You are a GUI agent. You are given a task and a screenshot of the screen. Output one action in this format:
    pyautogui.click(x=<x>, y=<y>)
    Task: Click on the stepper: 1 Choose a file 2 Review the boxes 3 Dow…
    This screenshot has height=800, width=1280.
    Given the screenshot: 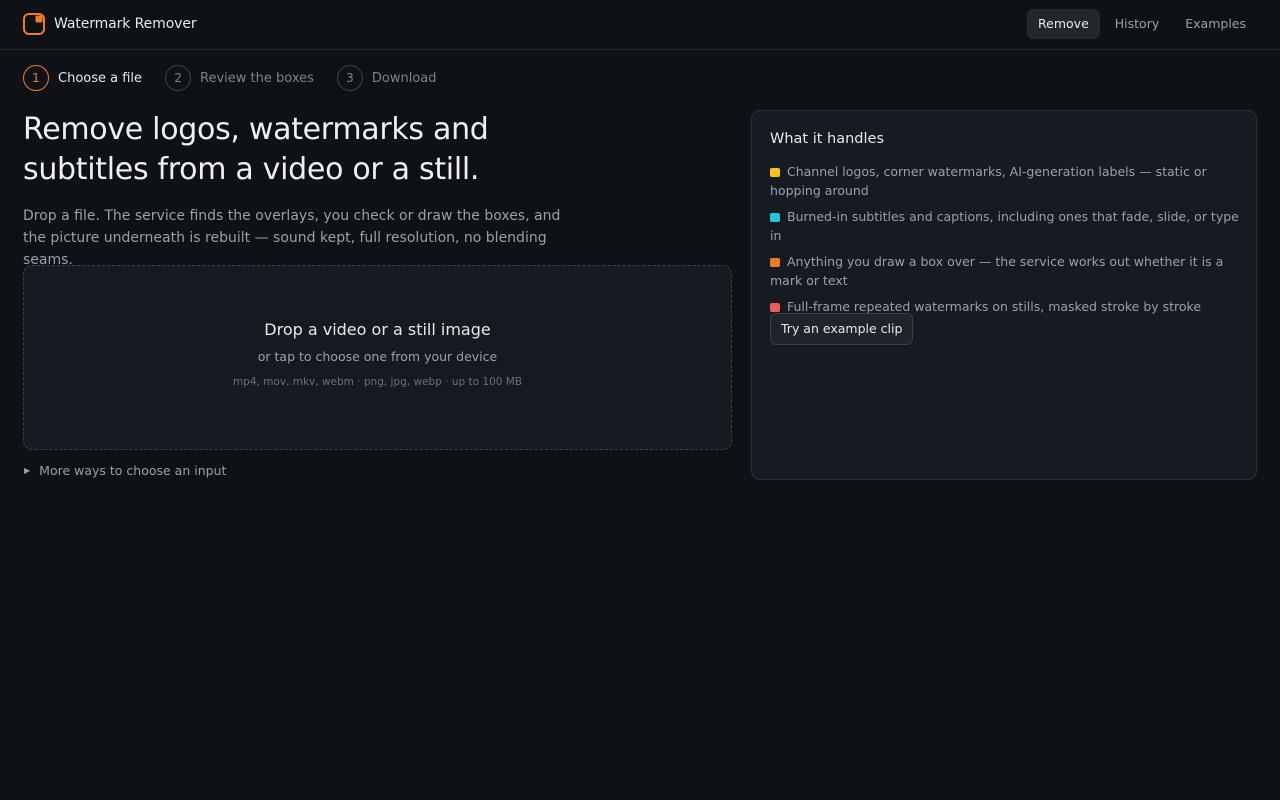 What is the action you would take?
    pyautogui.click(x=241, y=78)
    